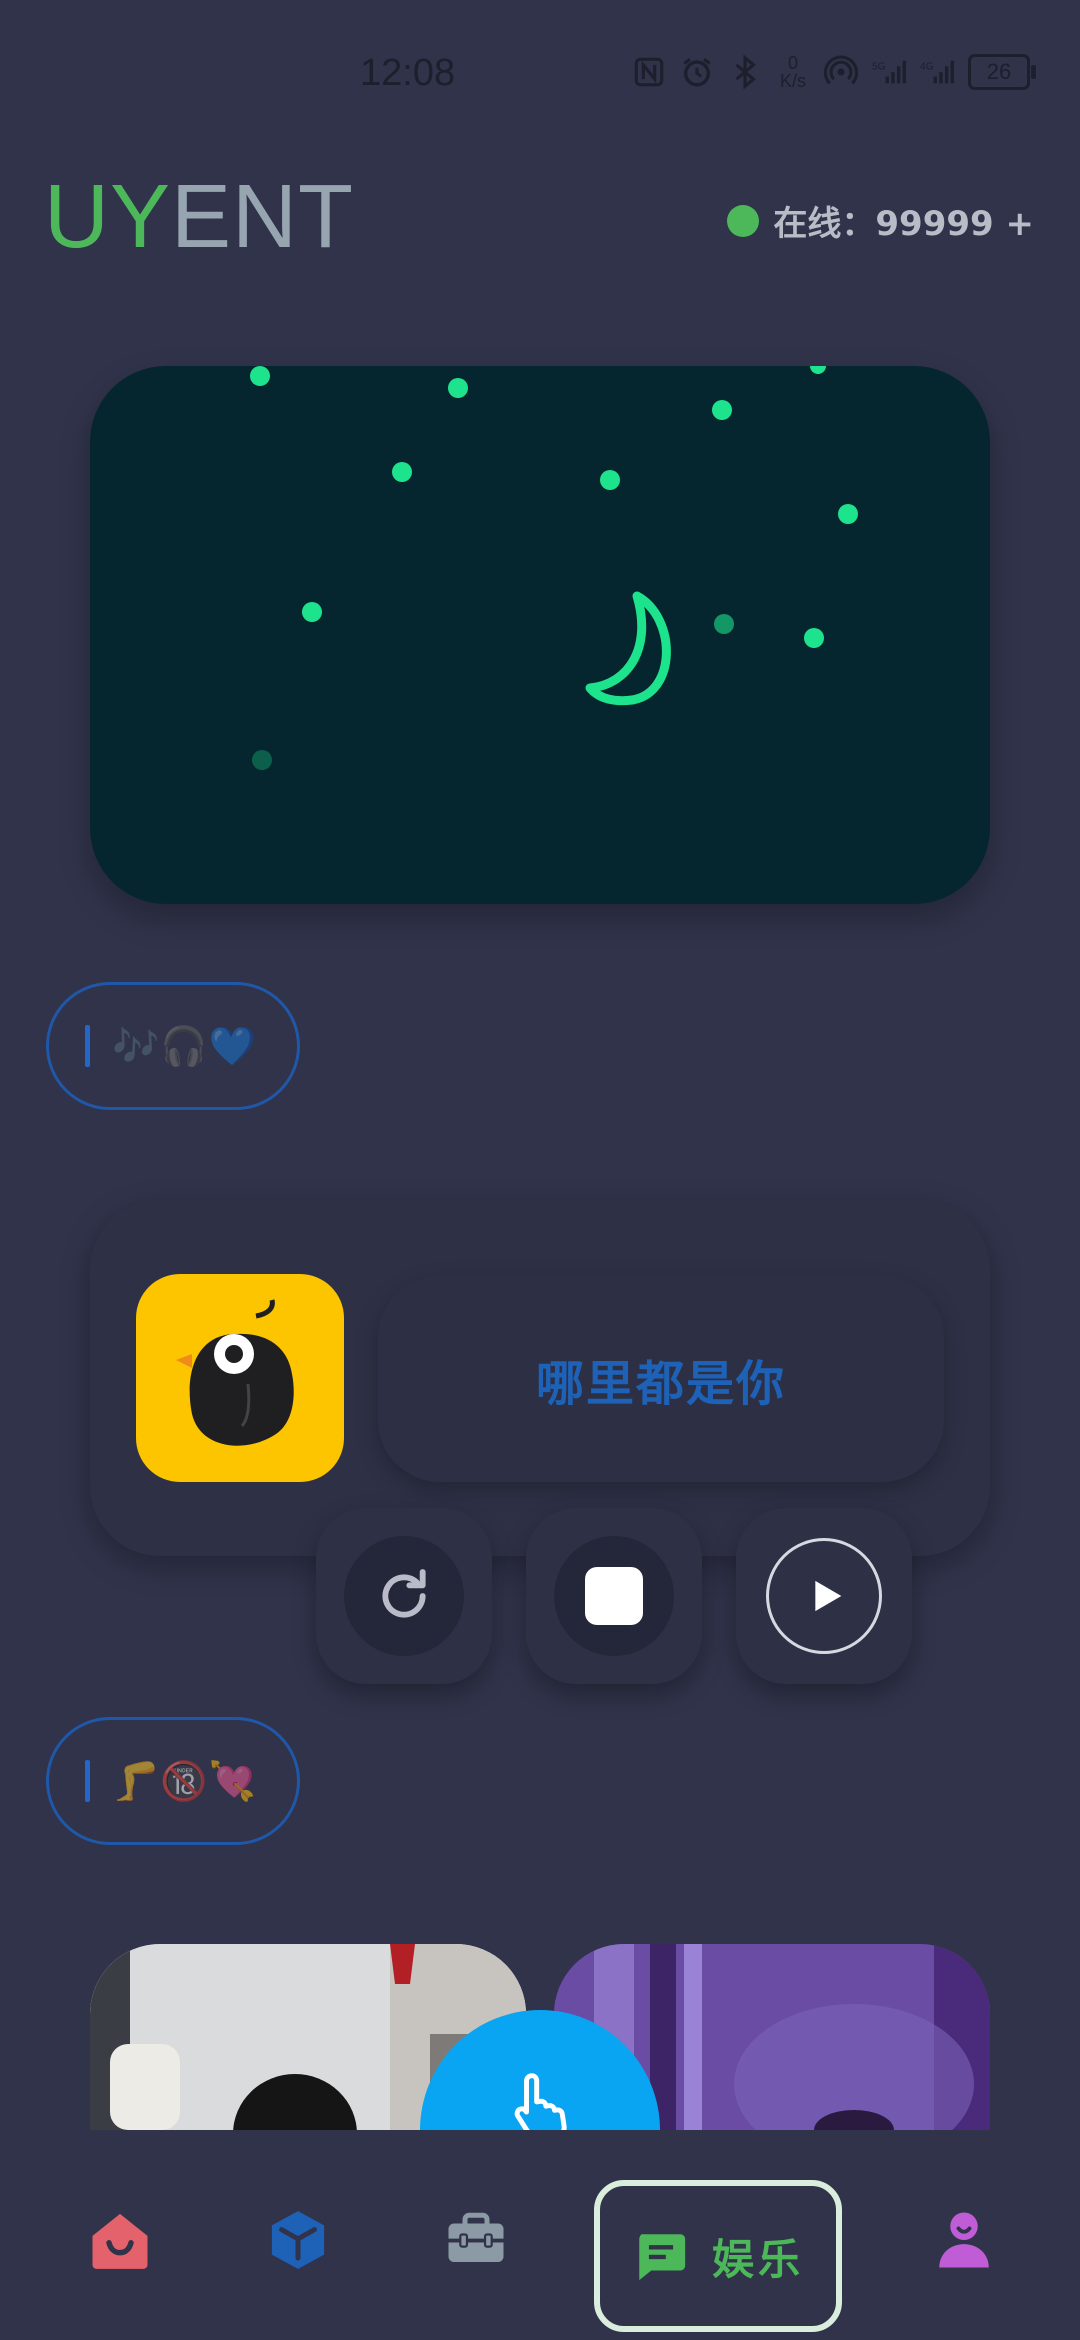 The width and height of the screenshot is (1080, 2340). I want to click on online-status-dot, so click(743, 220).